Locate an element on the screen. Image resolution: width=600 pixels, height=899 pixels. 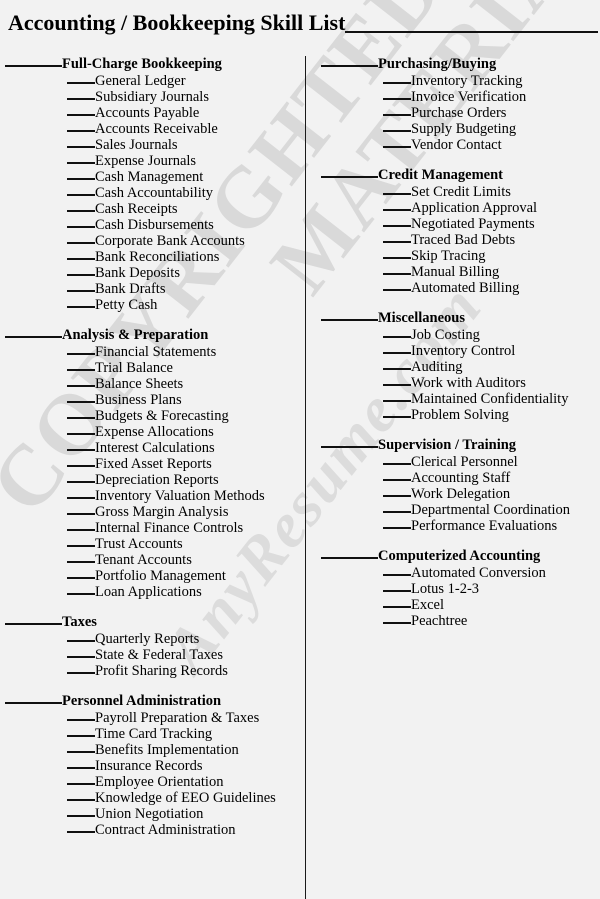
skill-item: Vendor Contact is located at coordinates (460, 145).